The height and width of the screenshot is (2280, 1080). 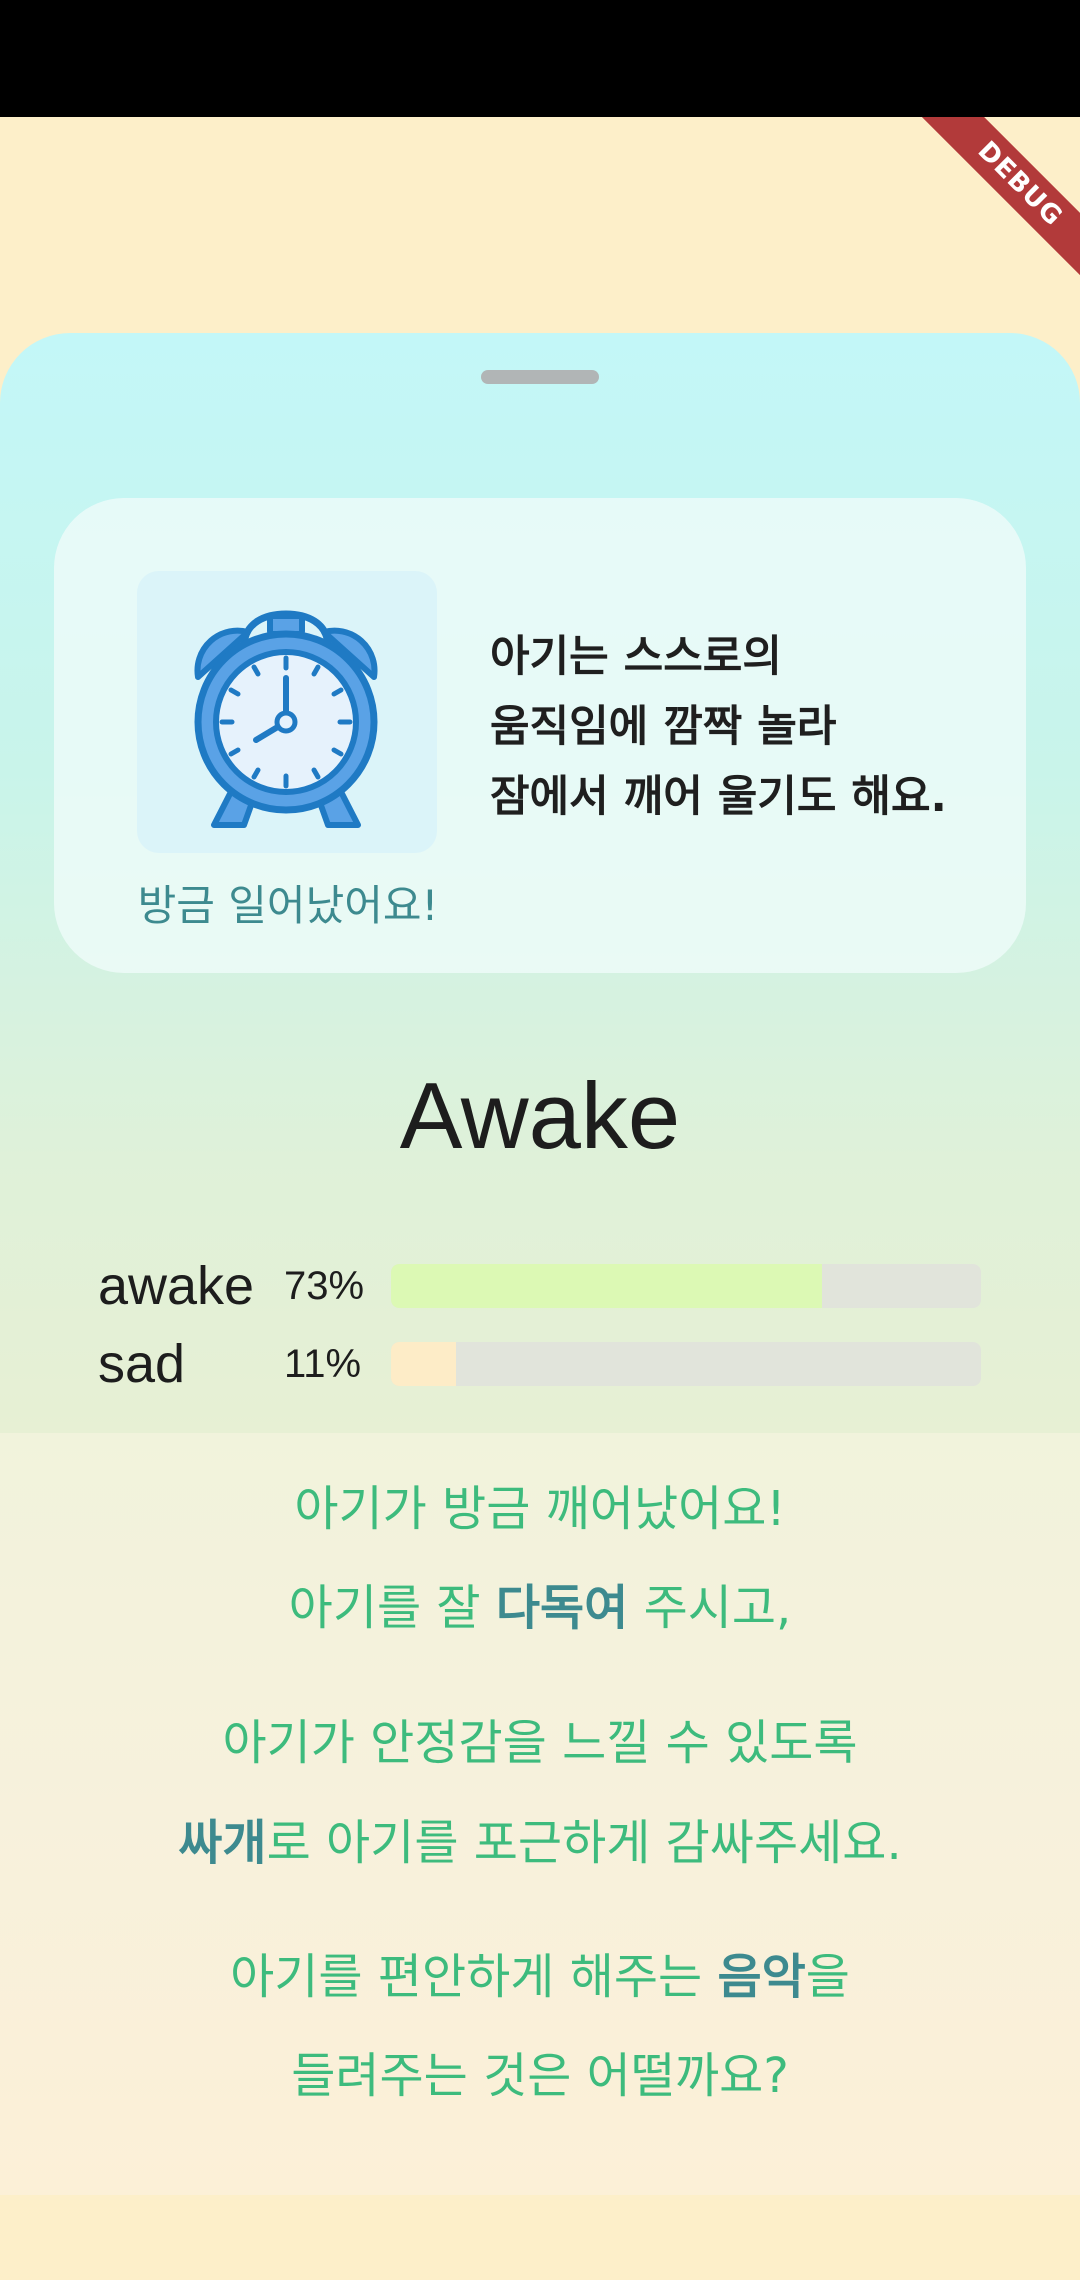 I want to click on advice-text: 로 아기를 포근하게 감싸주세요., so click(x=584, y=1843).